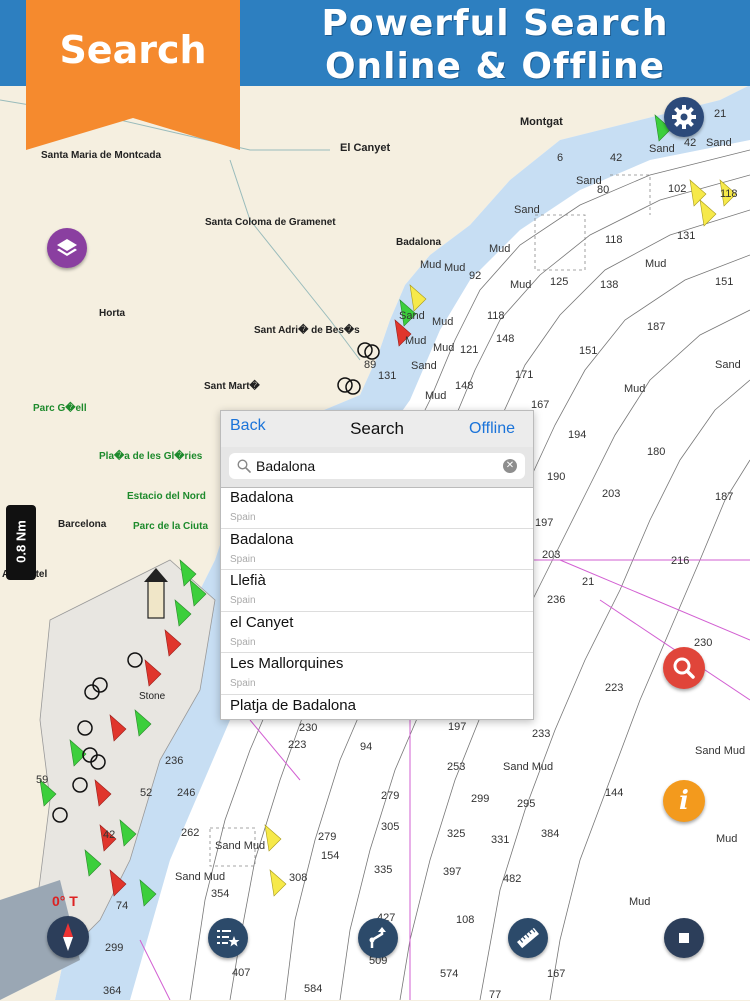 The image size is (750, 1001). I want to click on depth-sounding: 308, so click(298, 878).